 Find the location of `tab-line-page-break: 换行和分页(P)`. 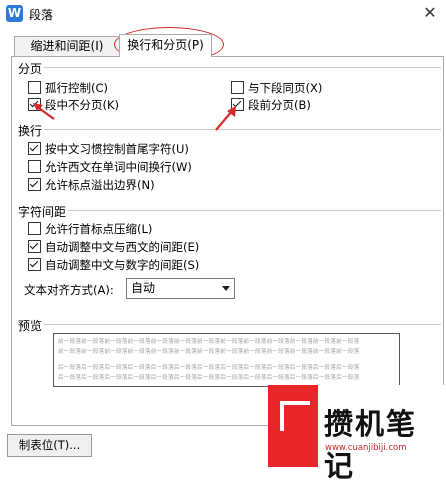

tab-line-page-break: 换行和分页(P) is located at coordinates (165, 45).